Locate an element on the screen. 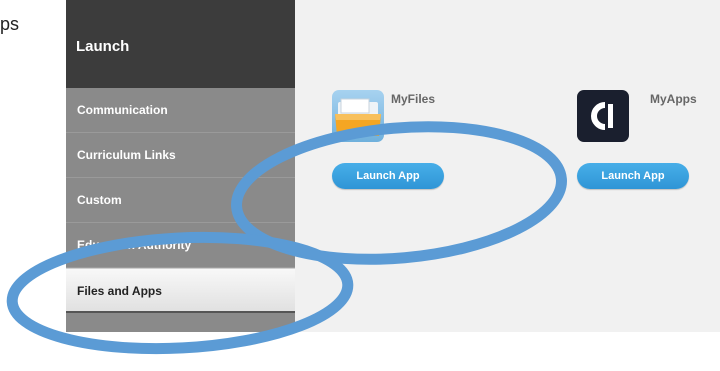  sidebar-item-label: Education Authority is located at coordinates (134, 245).